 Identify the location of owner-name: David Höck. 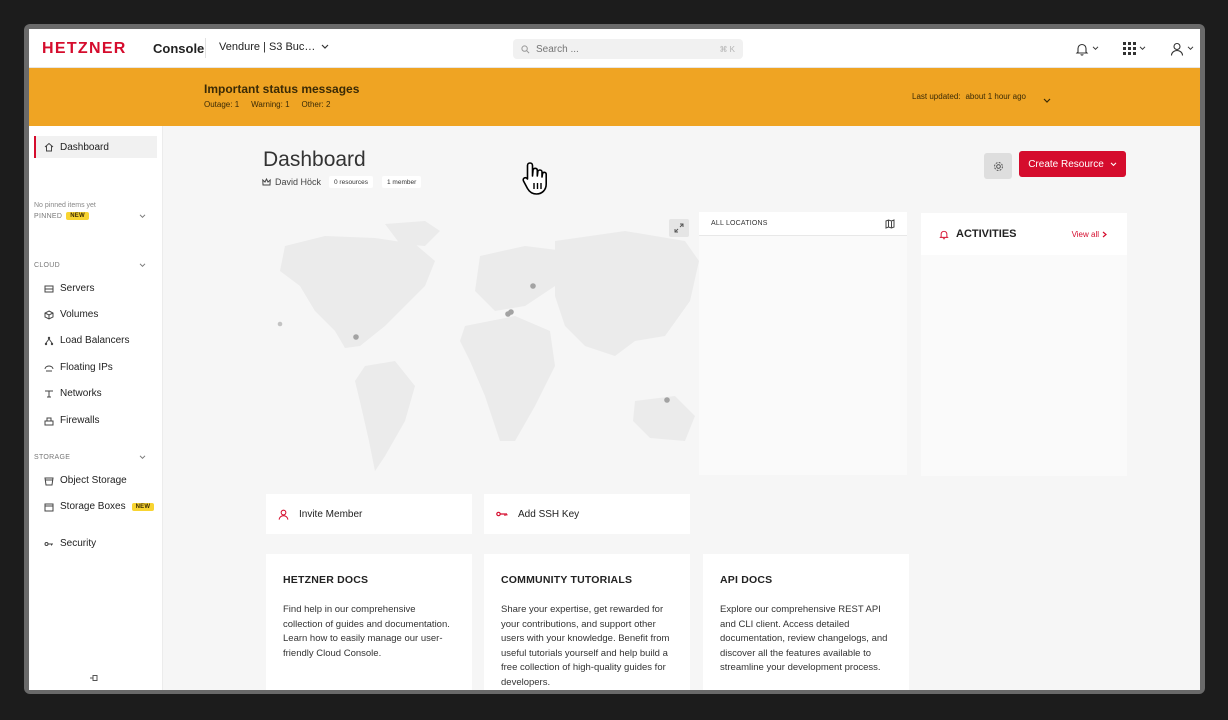
(298, 182).